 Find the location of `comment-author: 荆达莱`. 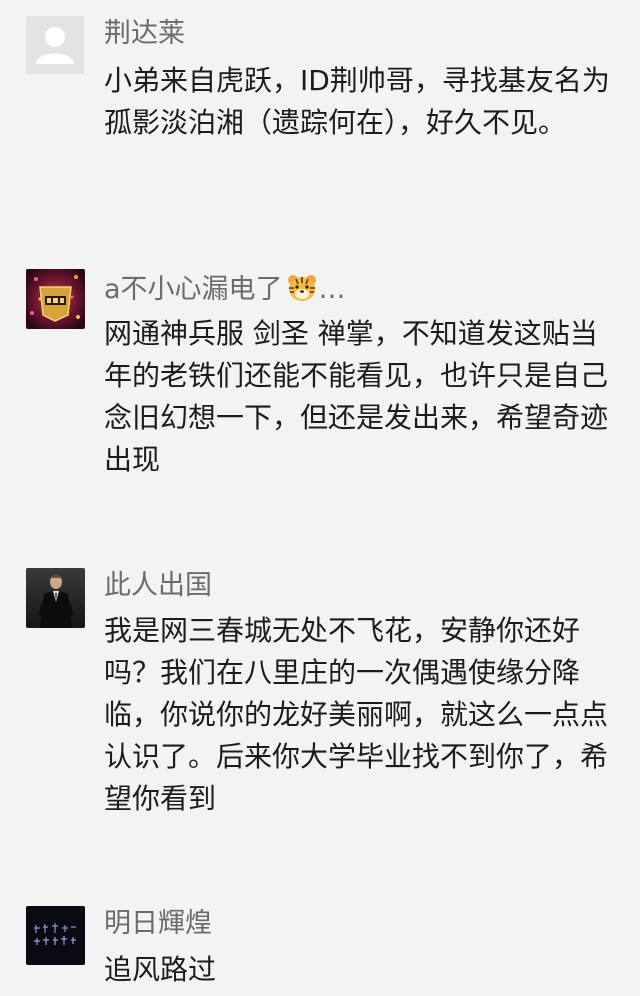

comment-author: 荆达莱 is located at coordinates (144, 34).